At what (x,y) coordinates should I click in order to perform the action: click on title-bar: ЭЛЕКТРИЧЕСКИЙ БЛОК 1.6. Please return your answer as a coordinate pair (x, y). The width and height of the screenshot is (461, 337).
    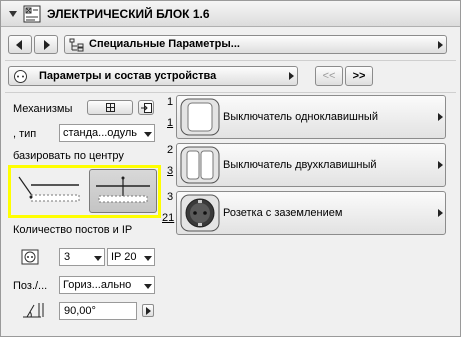
    Looking at the image, I should click on (230, 14).